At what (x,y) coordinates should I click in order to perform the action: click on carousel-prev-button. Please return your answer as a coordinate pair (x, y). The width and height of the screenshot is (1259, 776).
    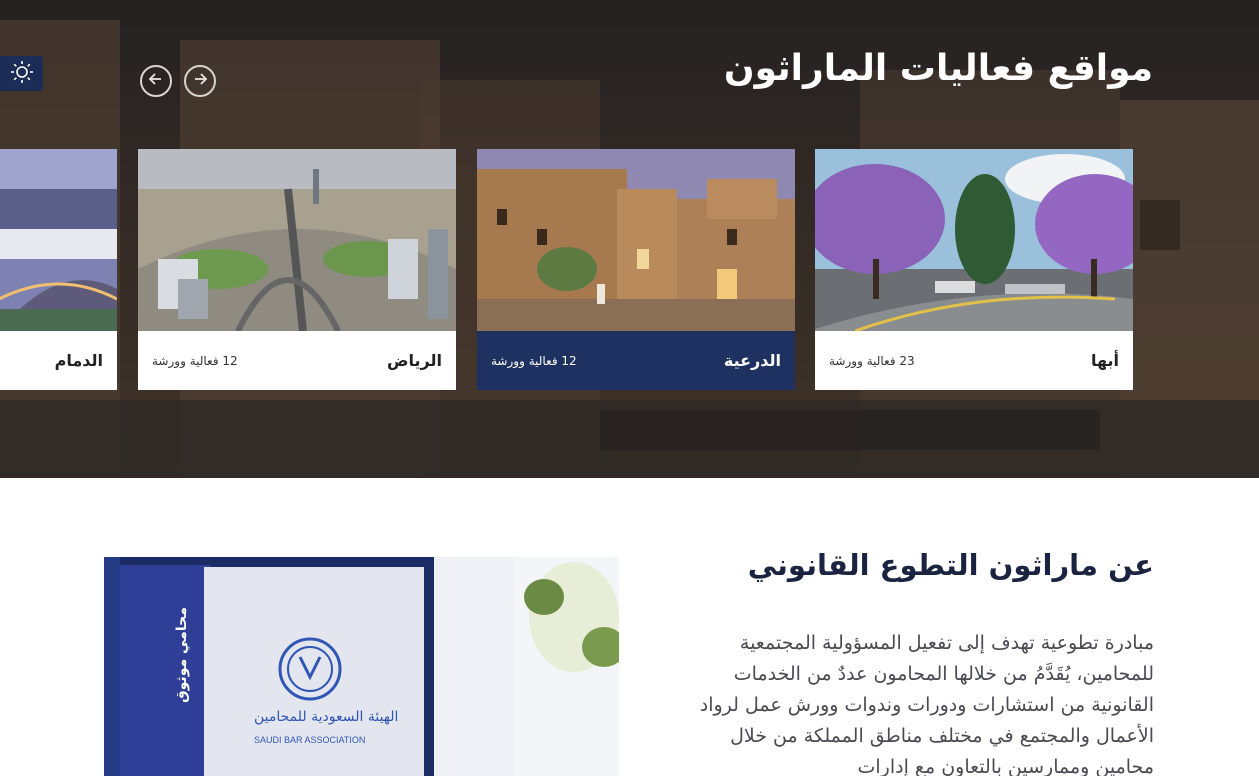
    Looking at the image, I should click on (156, 81).